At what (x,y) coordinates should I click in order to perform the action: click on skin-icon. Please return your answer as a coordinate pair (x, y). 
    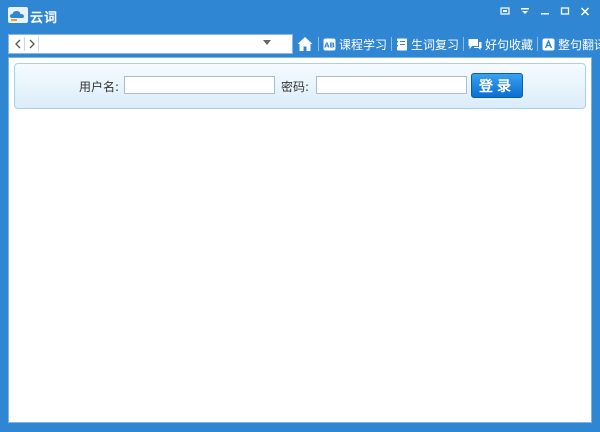
    Looking at the image, I should click on (505, 11).